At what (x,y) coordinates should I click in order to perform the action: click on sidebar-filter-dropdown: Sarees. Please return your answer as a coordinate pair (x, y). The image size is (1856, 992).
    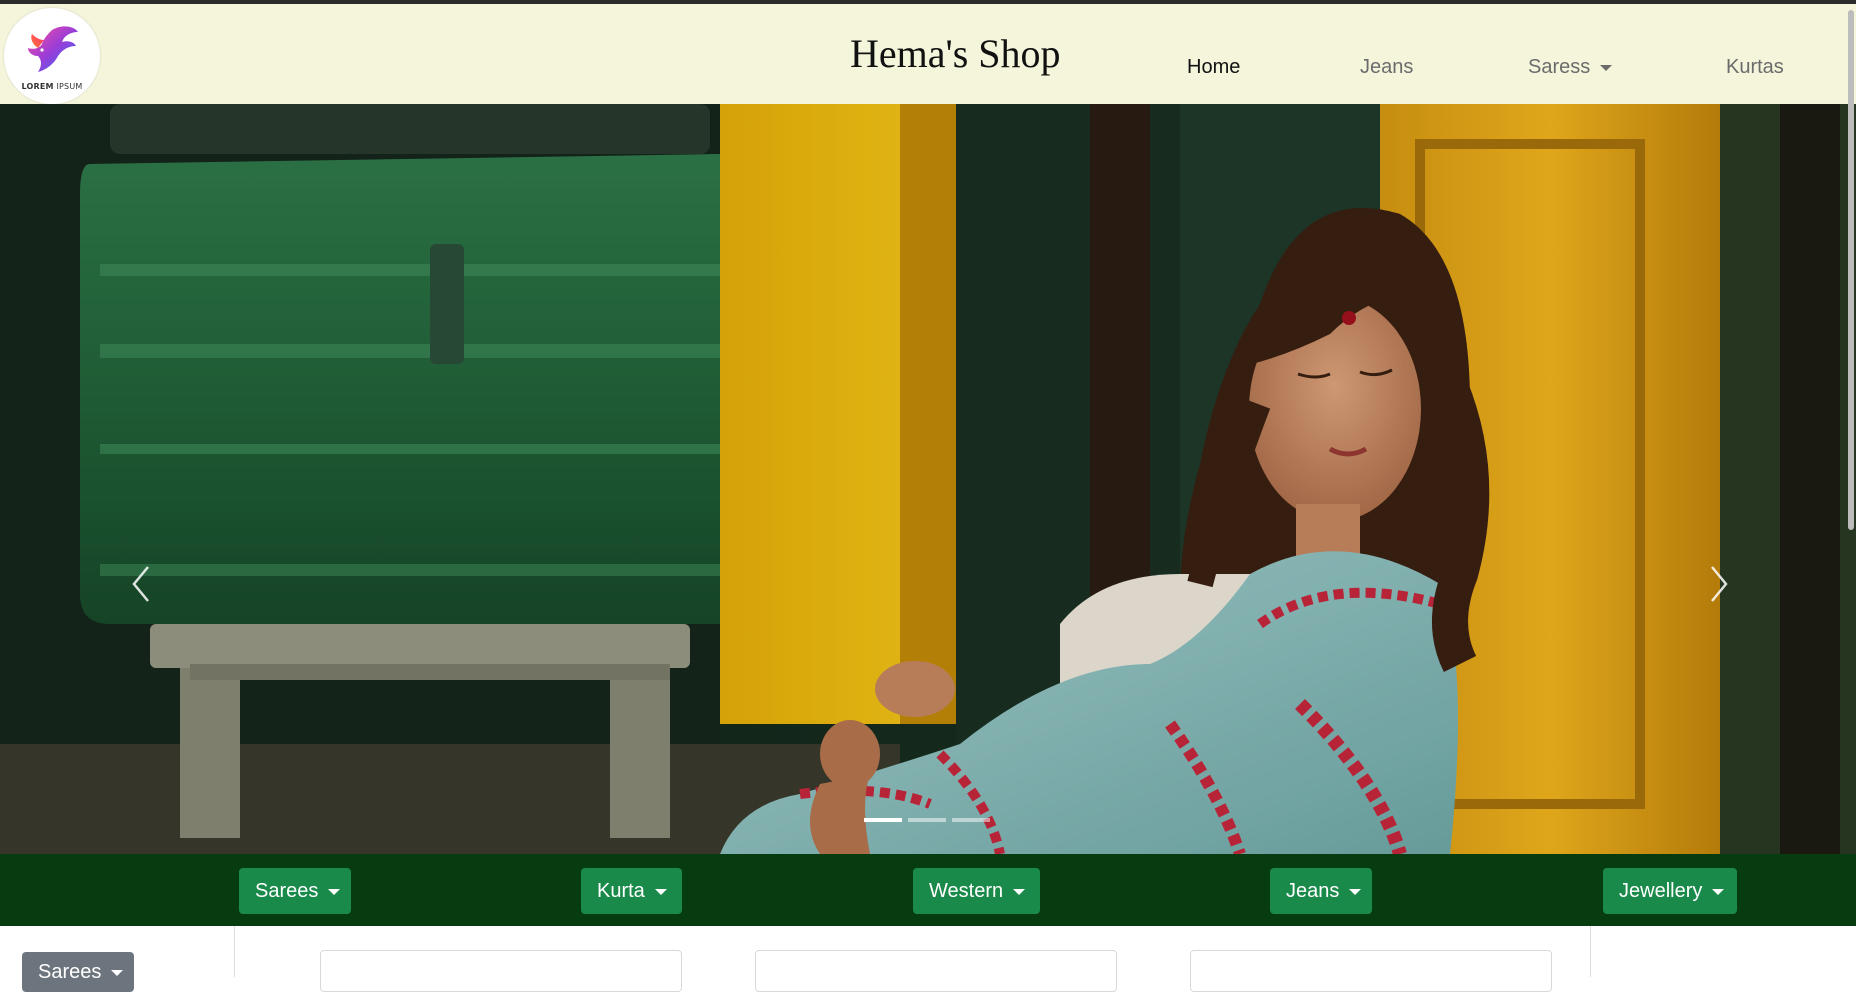
    Looking at the image, I should click on (78, 972).